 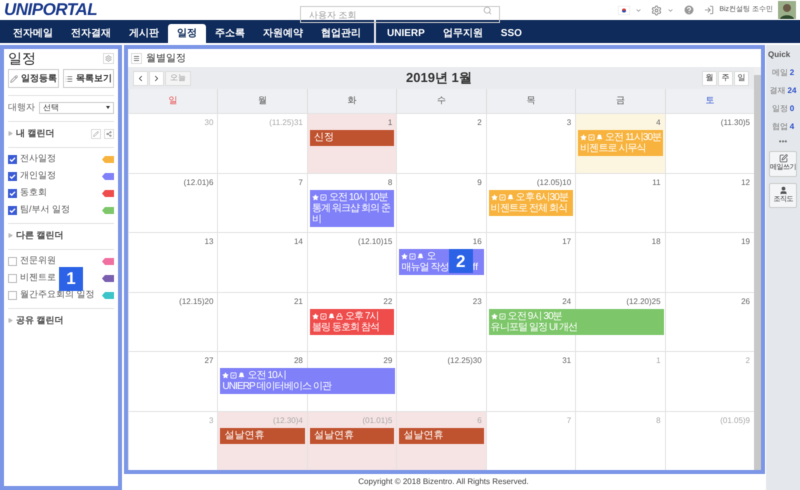 What do you see at coordinates (792, 109) in the screenshot?
I see `quick-count: 0` at bounding box center [792, 109].